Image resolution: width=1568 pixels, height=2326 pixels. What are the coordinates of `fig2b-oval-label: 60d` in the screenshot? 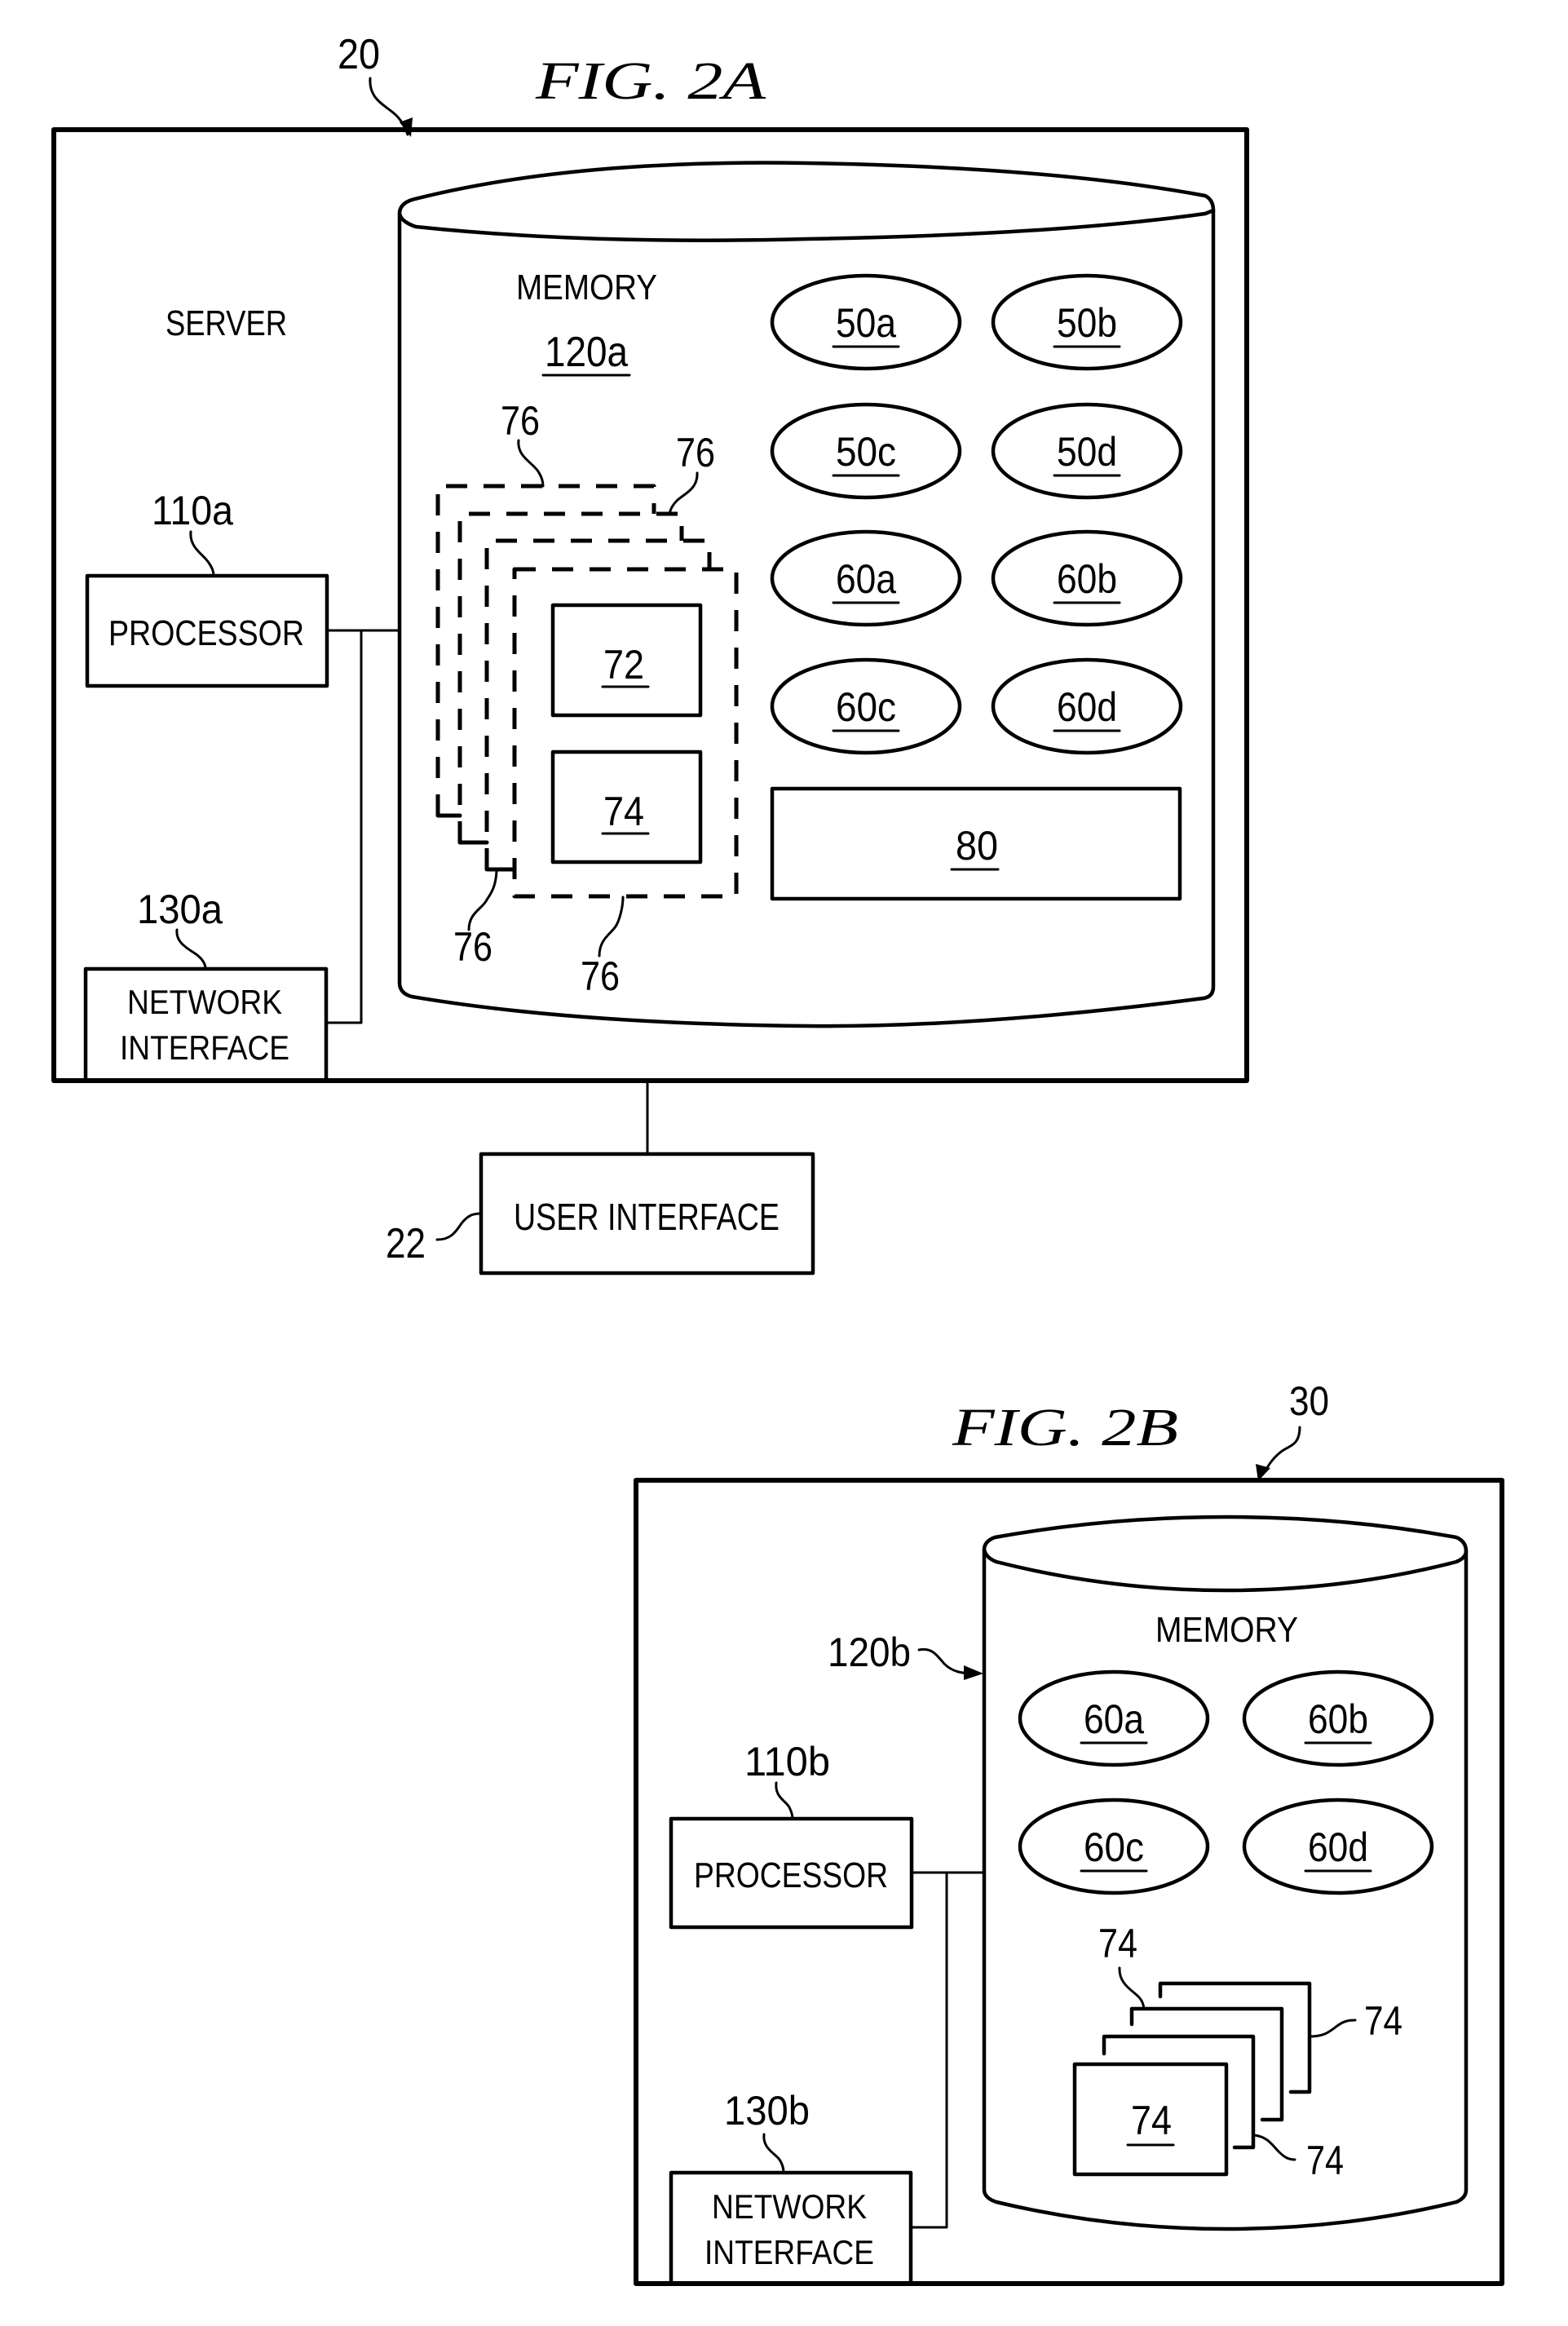 It's located at (1338, 1847).